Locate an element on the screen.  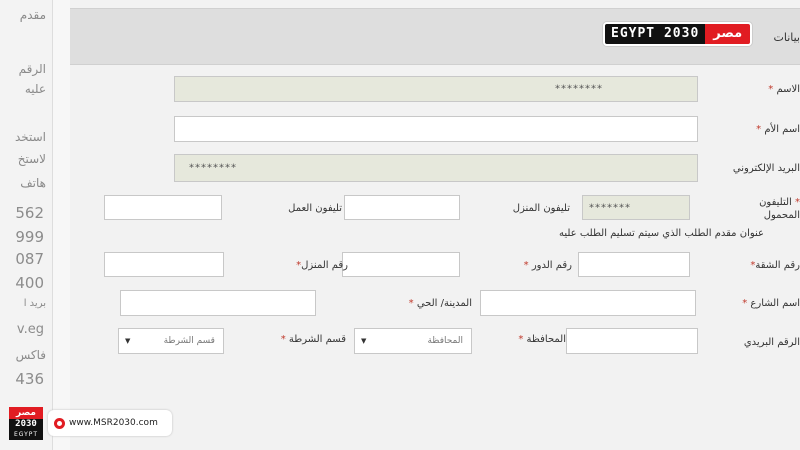
left-text: بريد ا is located at coordinates (34, 303).